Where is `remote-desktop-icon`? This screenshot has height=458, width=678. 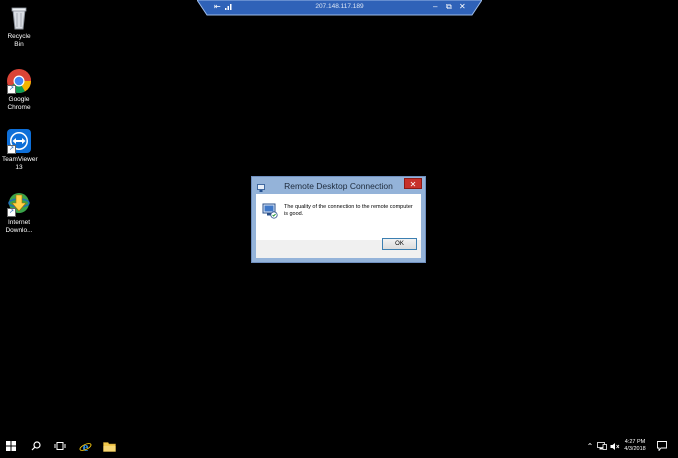 remote-desktop-icon is located at coordinates (270, 211).